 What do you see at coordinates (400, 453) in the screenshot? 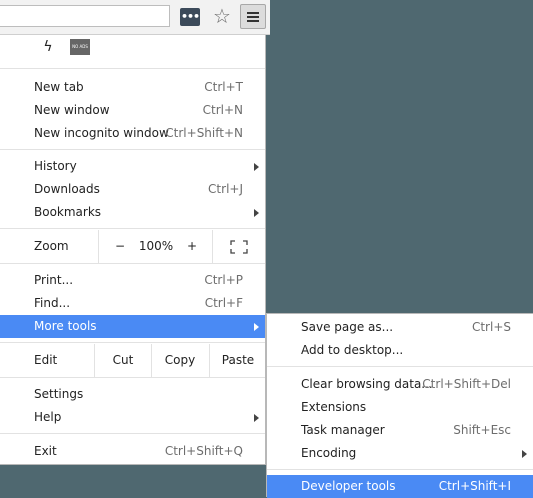
I see `submenu-item-encoding: Encoding` at bounding box center [400, 453].